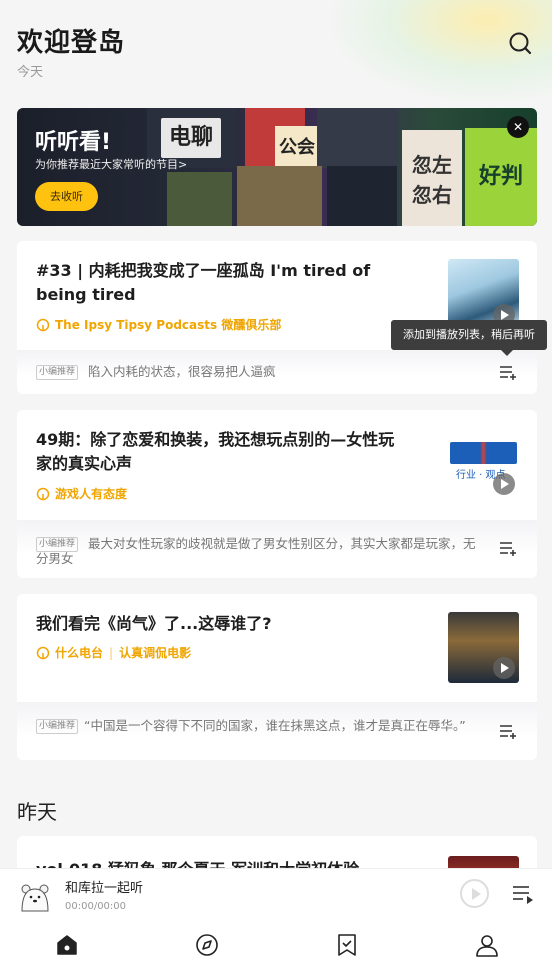  I want to click on recommendation-text-content: “中国是一个容得下不同的国家，谁在抹黑这点，谁才是真正在辱华。”, so click(275, 725).